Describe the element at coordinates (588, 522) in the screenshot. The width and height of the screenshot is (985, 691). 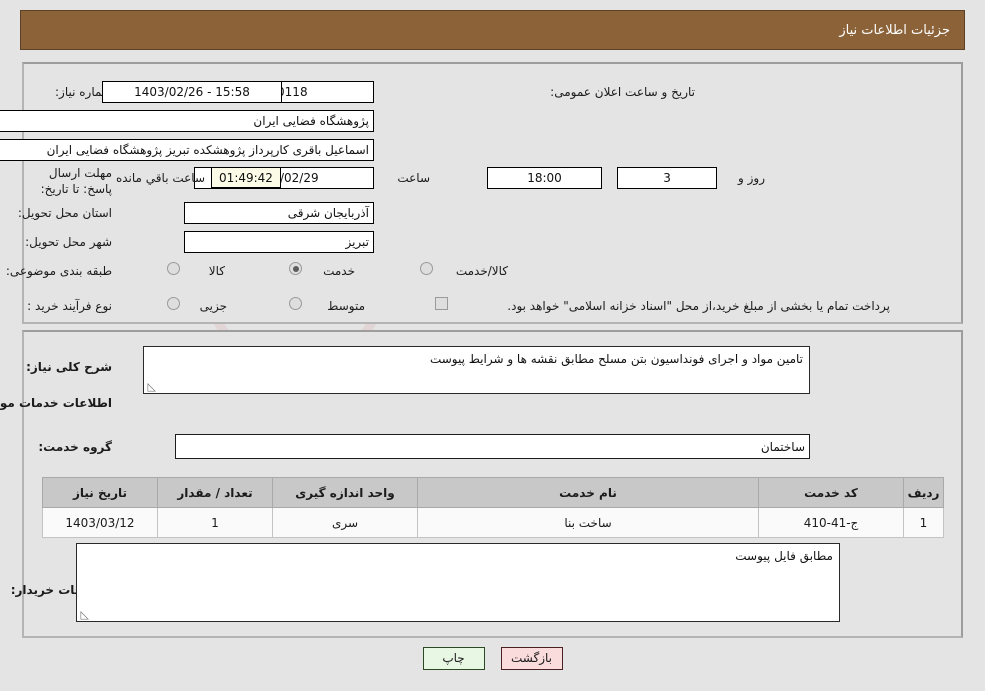
I see `cell-service-name: ساخت بنا` at that location.